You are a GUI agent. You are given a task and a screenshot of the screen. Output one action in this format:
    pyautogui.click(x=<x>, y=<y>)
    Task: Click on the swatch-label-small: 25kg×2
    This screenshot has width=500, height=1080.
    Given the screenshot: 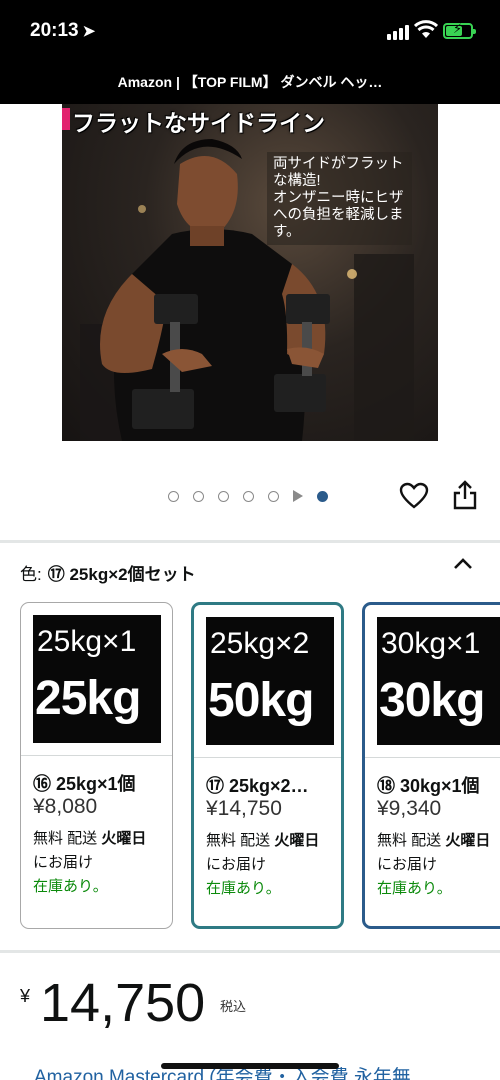 What is the action you would take?
    pyautogui.click(x=260, y=643)
    